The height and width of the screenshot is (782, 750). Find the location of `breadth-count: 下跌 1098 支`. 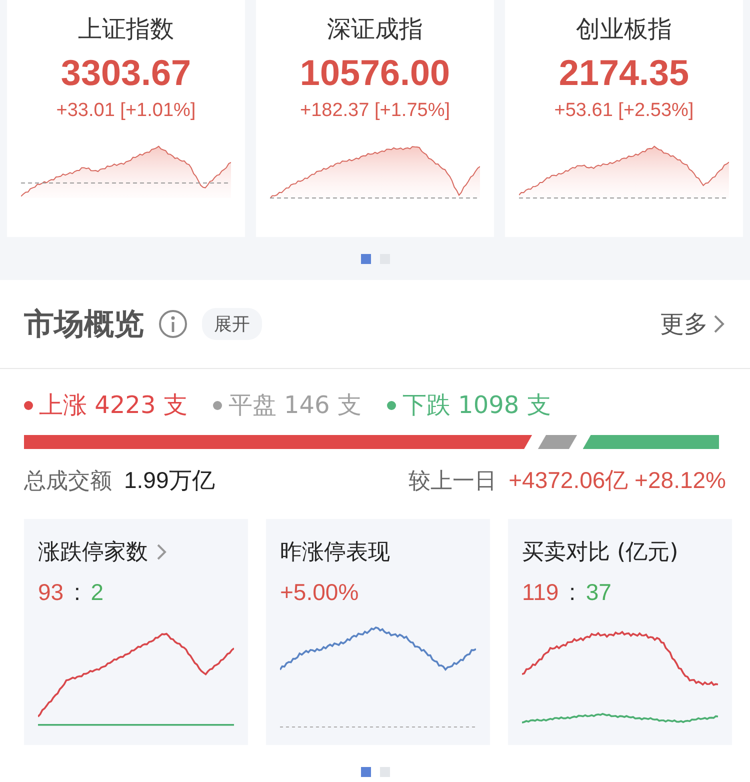

breadth-count: 下跌 1098 支 is located at coordinates (476, 405).